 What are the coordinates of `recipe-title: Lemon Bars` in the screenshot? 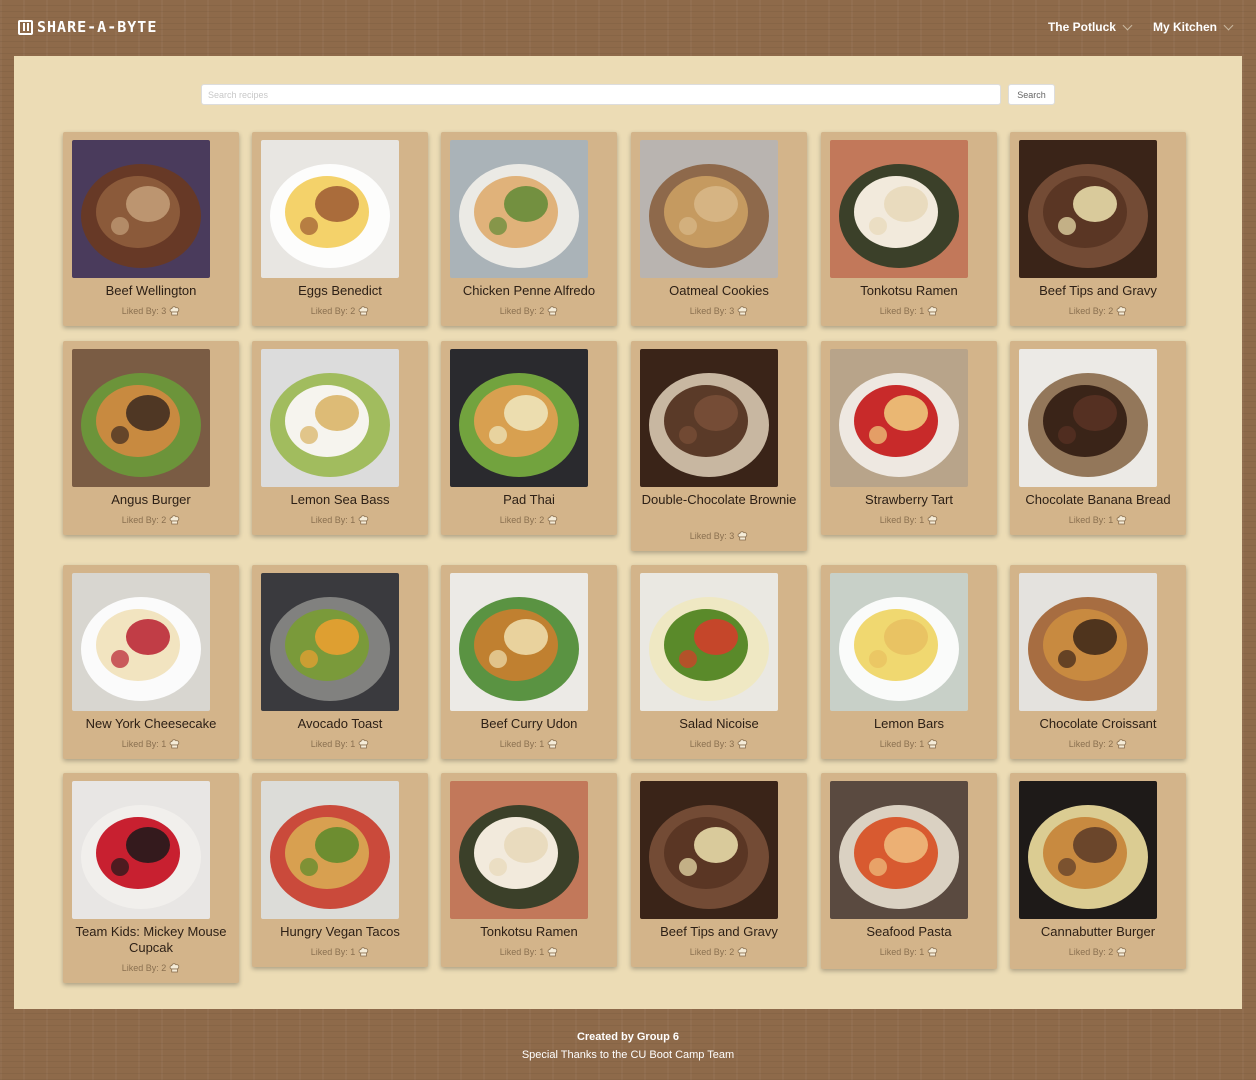 It's located at (909, 724).